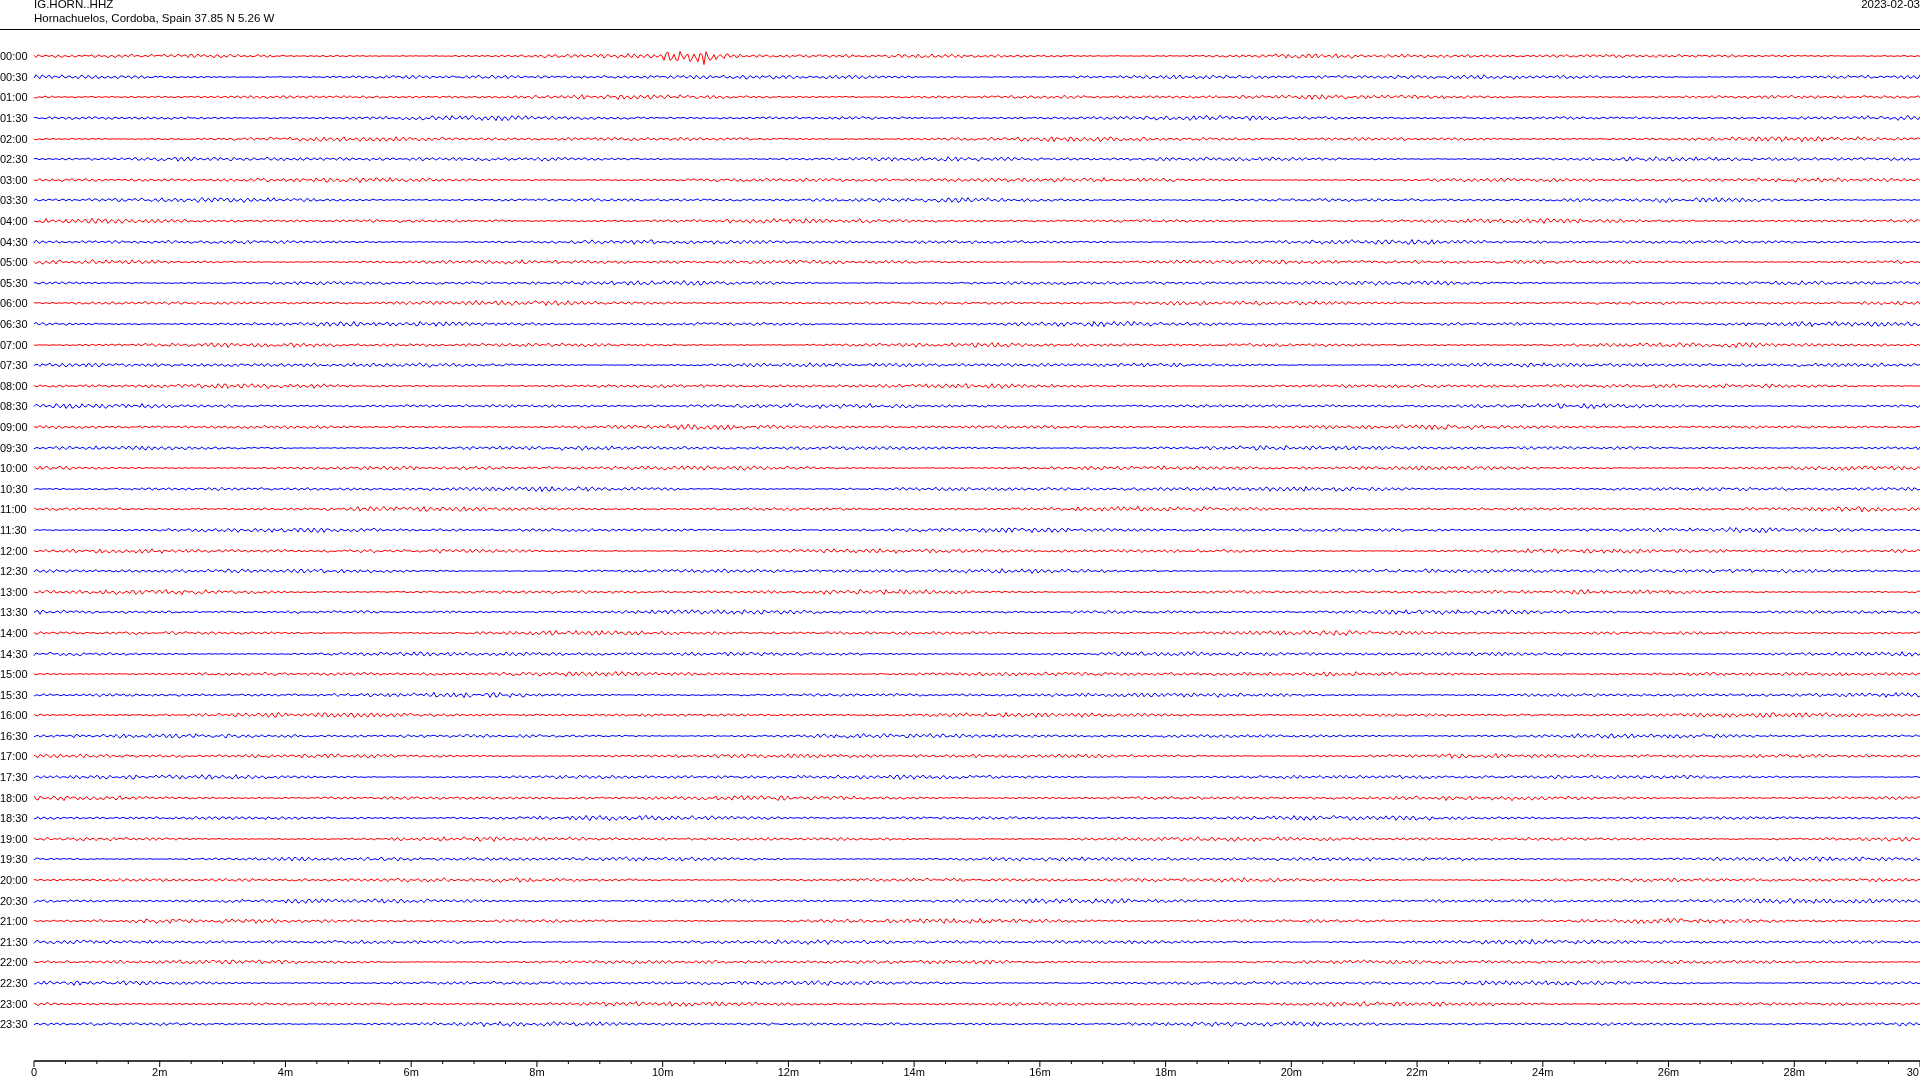  I want to click on axis-tick-label: 30, so click(1912, 1071).